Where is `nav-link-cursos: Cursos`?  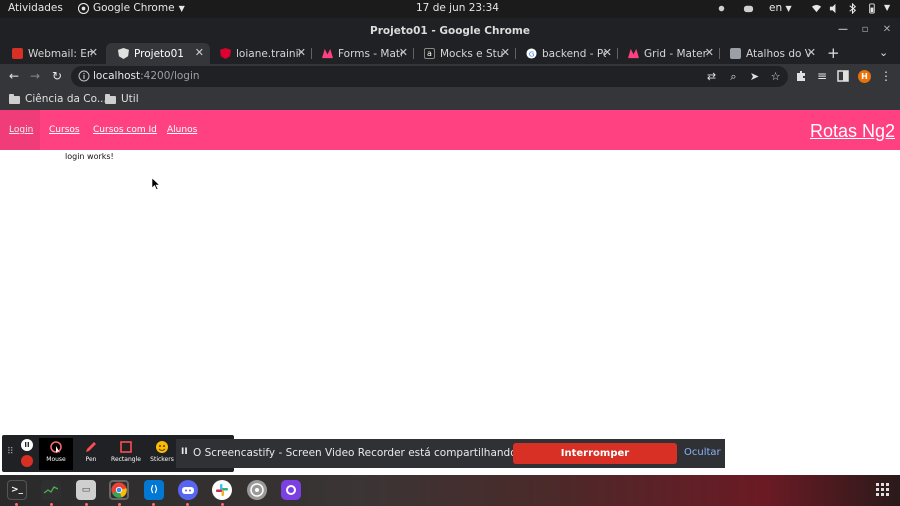 nav-link-cursos: Cursos is located at coordinates (64, 130).